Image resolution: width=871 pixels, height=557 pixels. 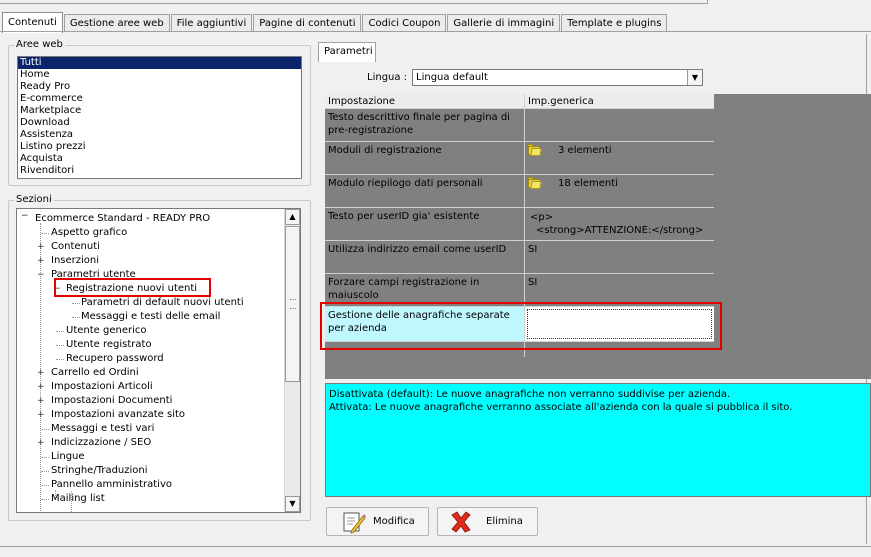 I want to click on table-row: Utilizza indirizzo email come userID SI, so click(x=519, y=257).